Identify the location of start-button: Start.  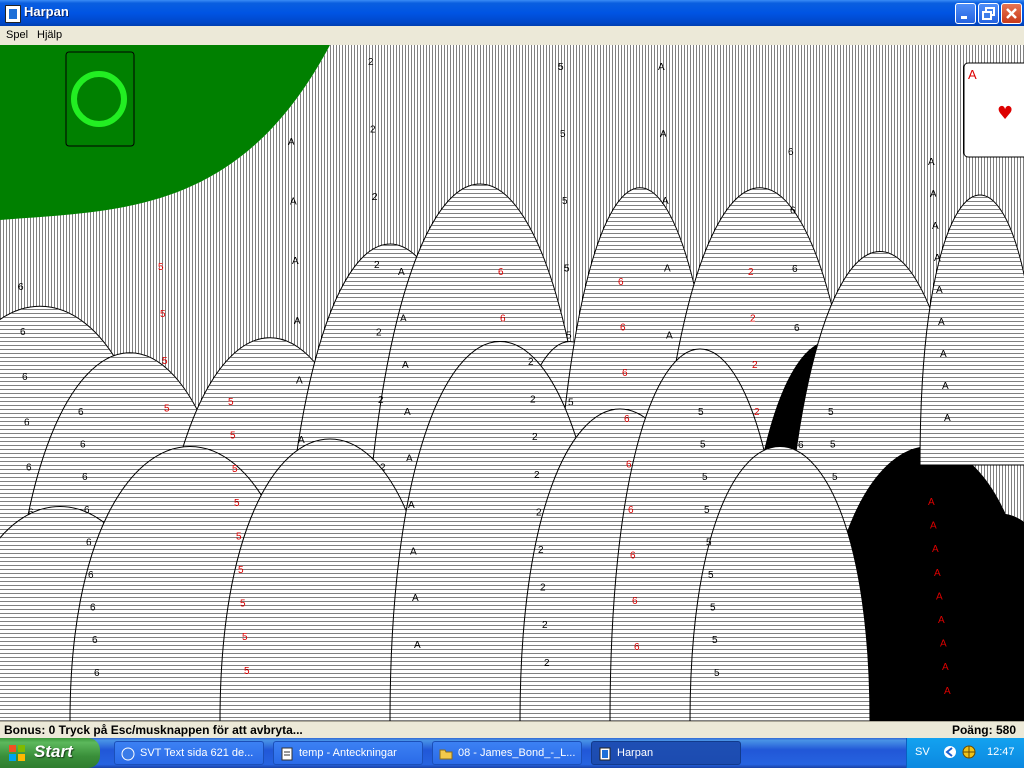
(50, 753).